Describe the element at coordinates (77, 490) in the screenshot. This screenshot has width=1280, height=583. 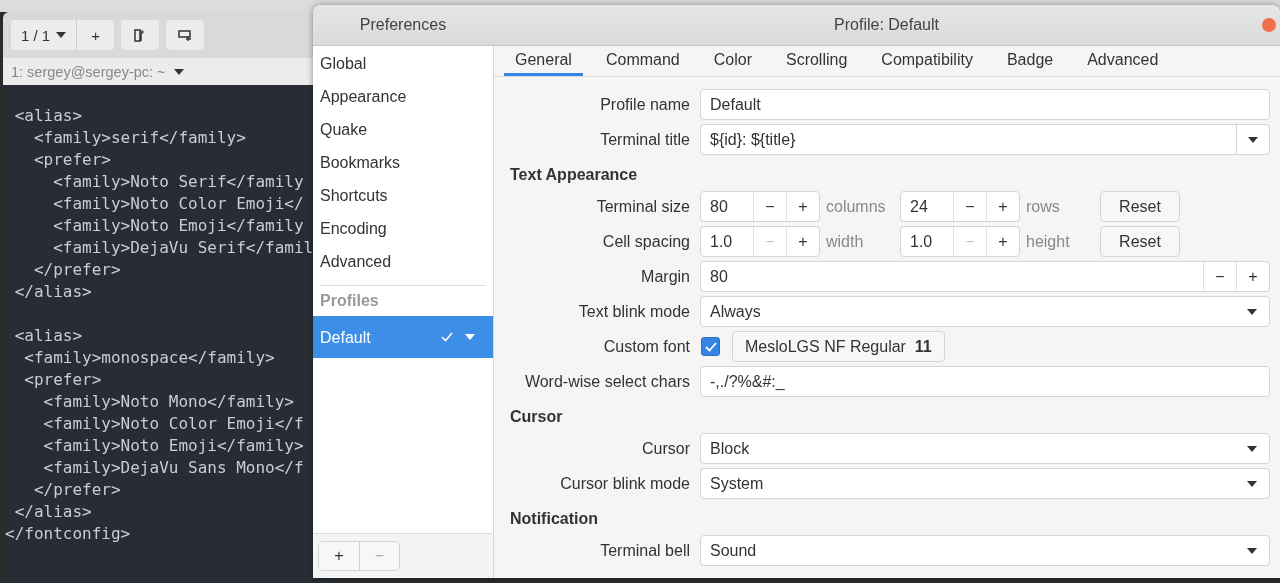
I see `code-line: </prefer>` at that location.